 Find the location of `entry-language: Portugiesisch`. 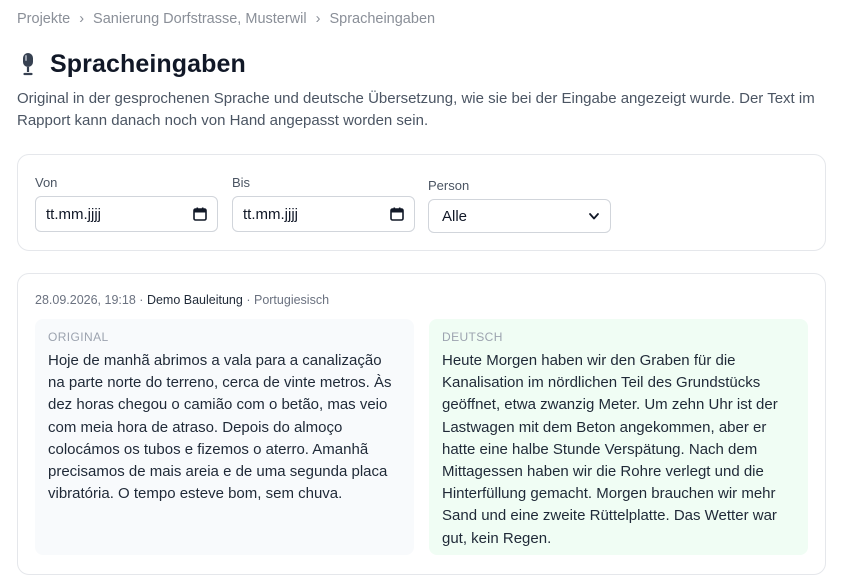

entry-language: Portugiesisch is located at coordinates (291, 300).